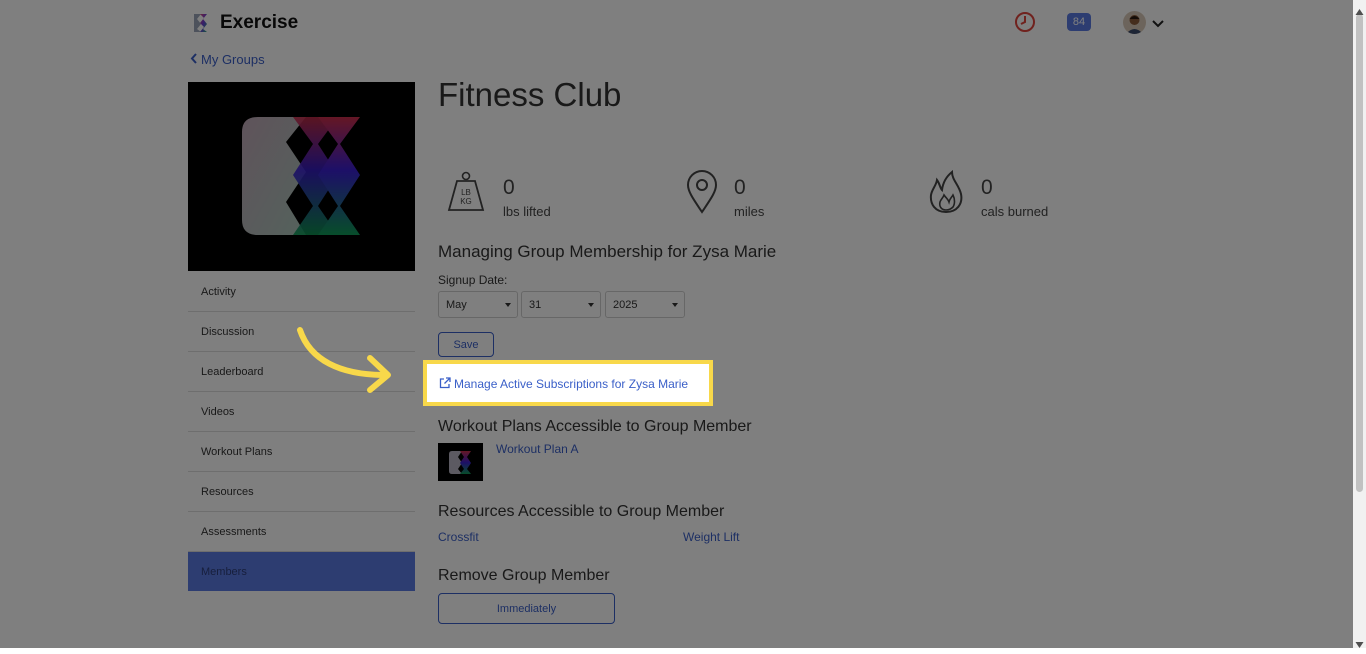 This screenshot has width=1366, height=654. What do you see at coordinates (524, 575) in the screenshot?
I see `remove-member-heading: Remove Group Member` at bounding box center [524, 575].